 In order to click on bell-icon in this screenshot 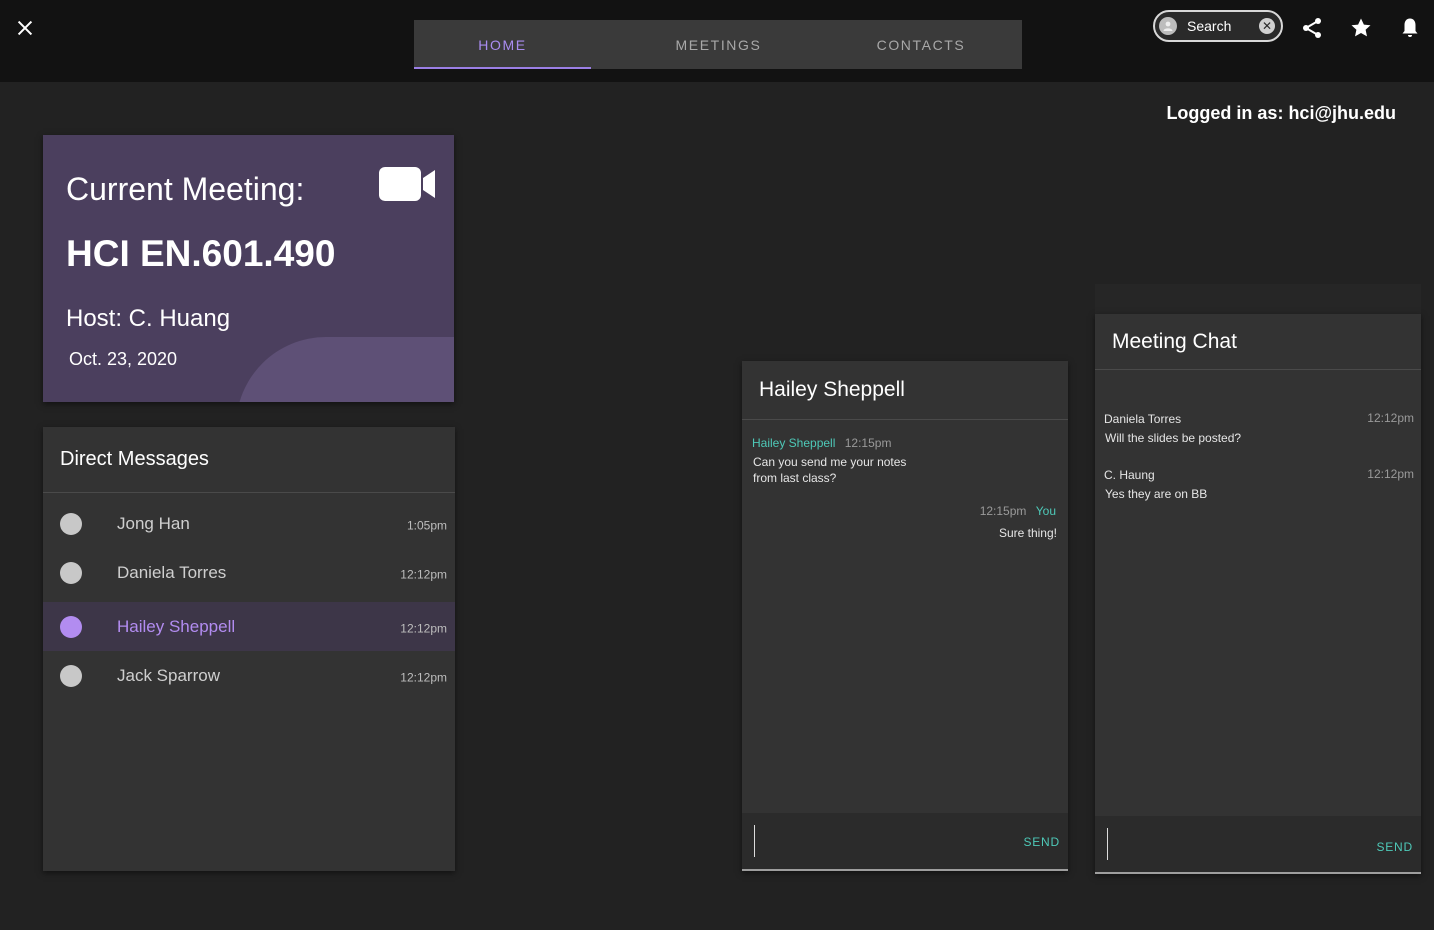, I will do `click(1410, 28)`.